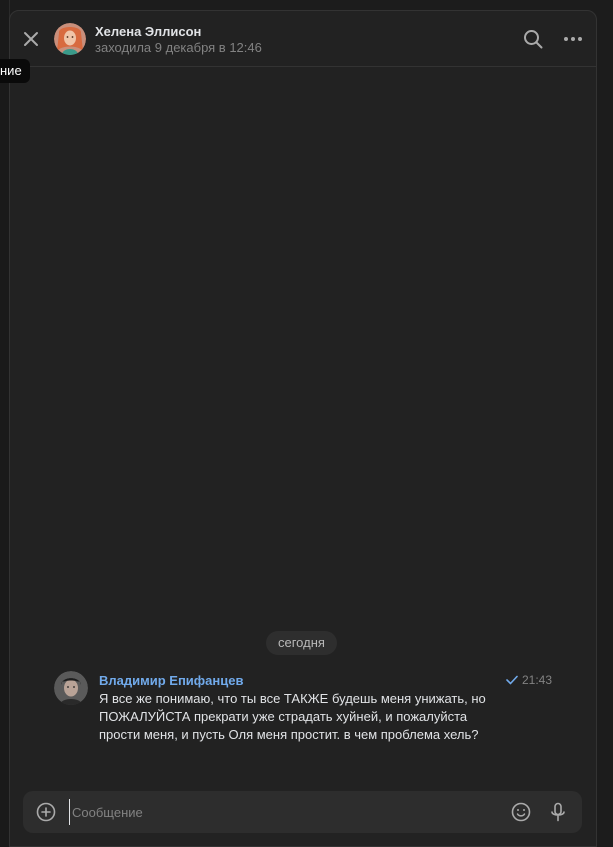 The image size is (613, 847). I want to click on close-icon, so click(31, 39).